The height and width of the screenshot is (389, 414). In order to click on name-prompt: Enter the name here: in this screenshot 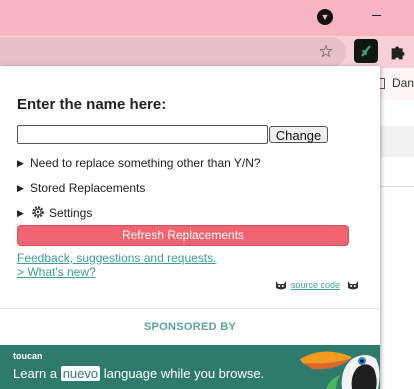, I will do `click(92, 104)`.